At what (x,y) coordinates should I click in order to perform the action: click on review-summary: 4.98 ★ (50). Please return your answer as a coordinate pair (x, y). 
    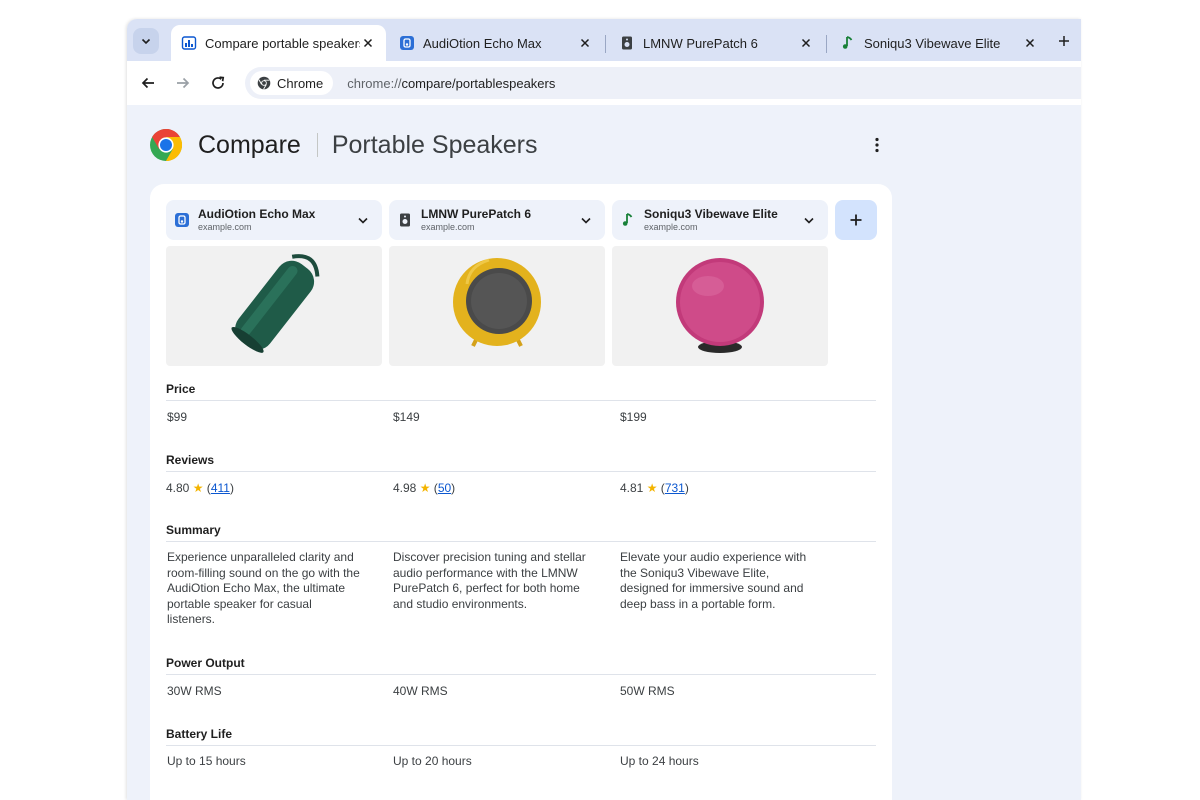
    Looking at the image, I should click on (424, 488).